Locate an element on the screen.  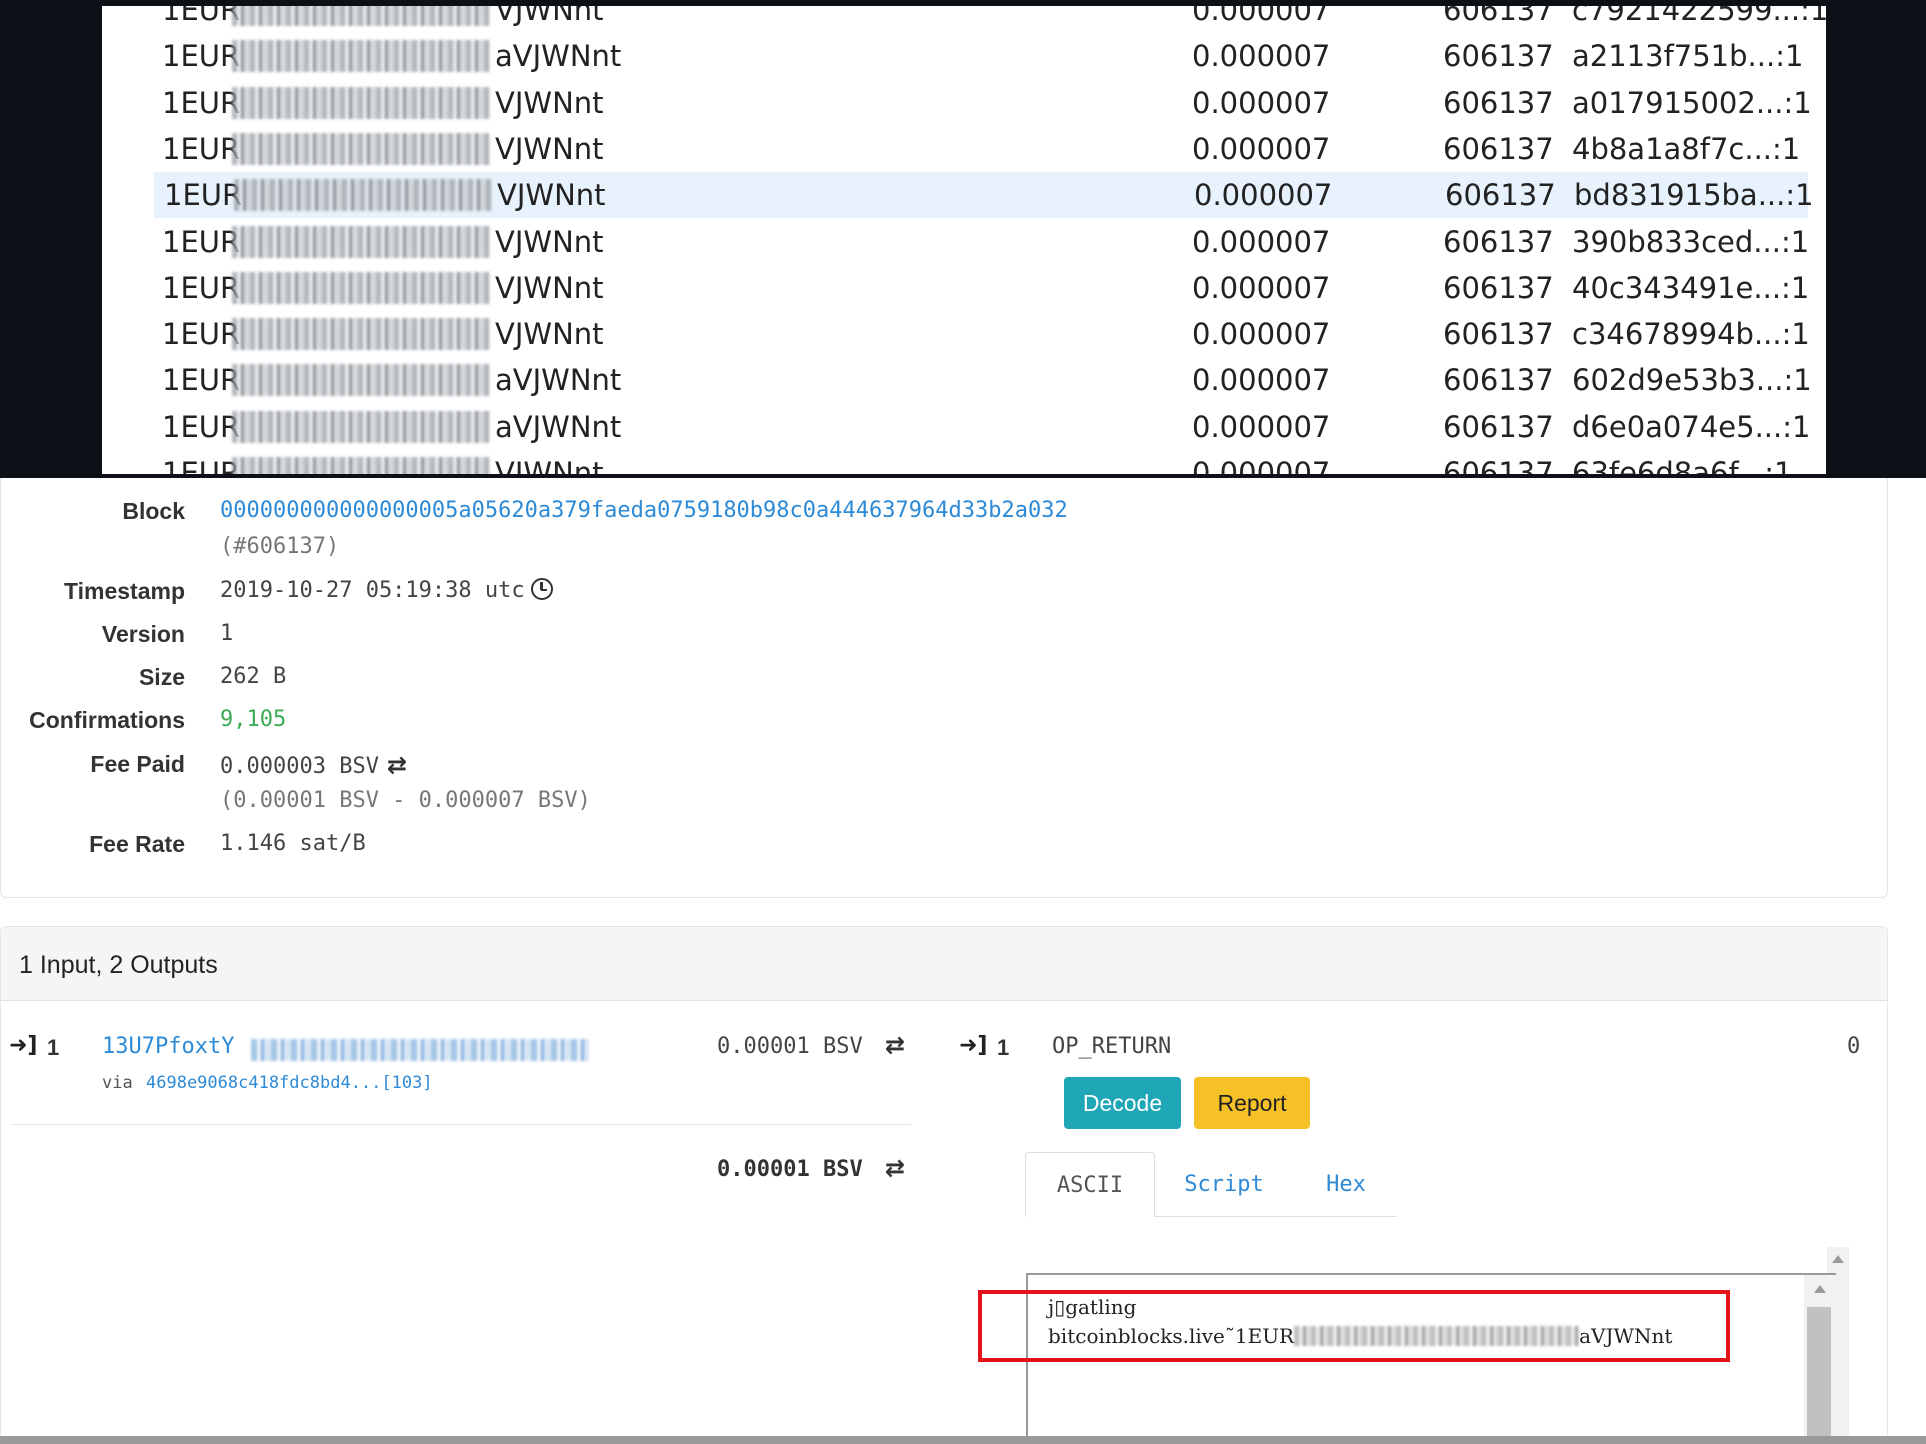
decode-button: Decode is located at coordinates (1122, 1103).